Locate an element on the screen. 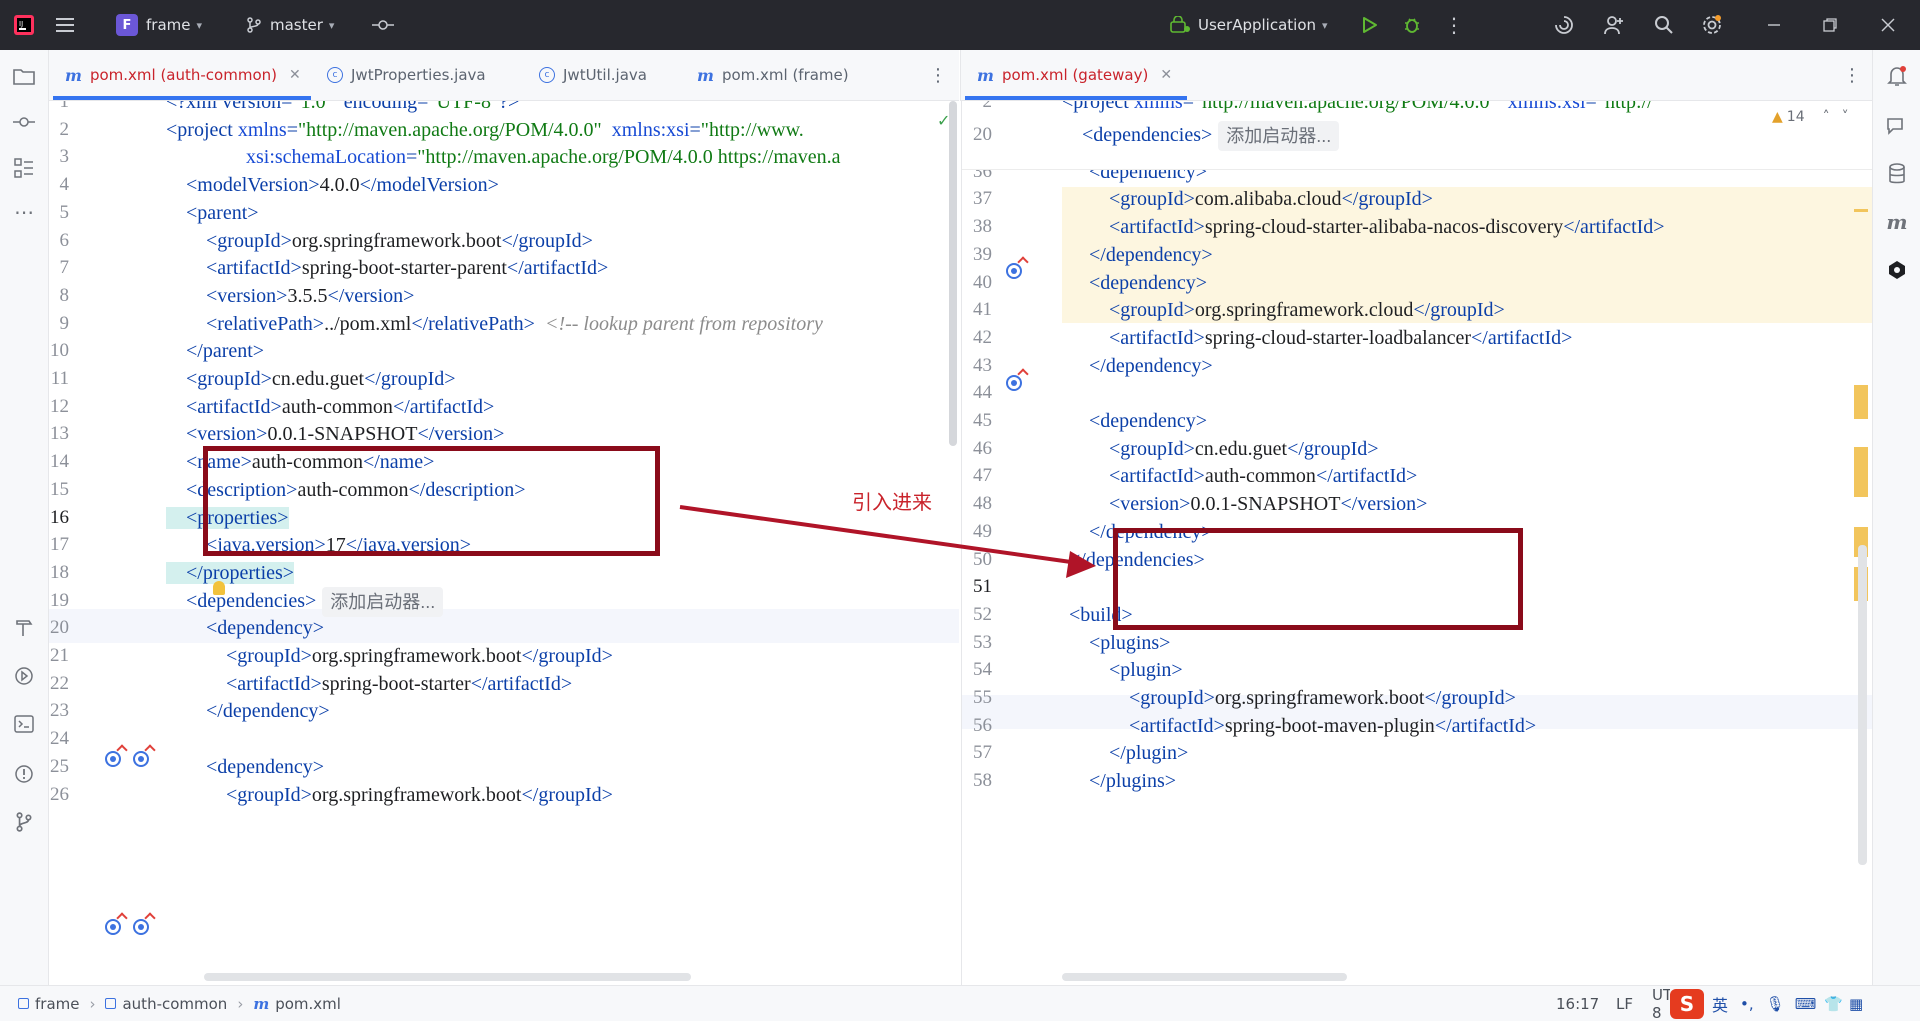 This screenshot has height=1021, width=1920. file-encoding: UTF-8 is located at coordinates (1661, 1003).